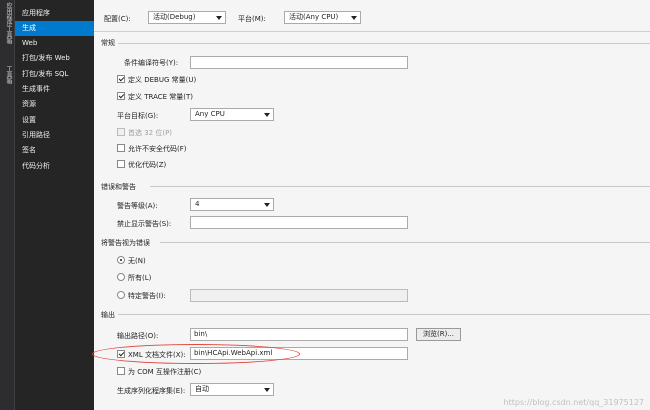  Describe the element at coordinates (54, 58) in the screenshot. I see `nav-item-package-web: 打包/发布 Web` at that location.